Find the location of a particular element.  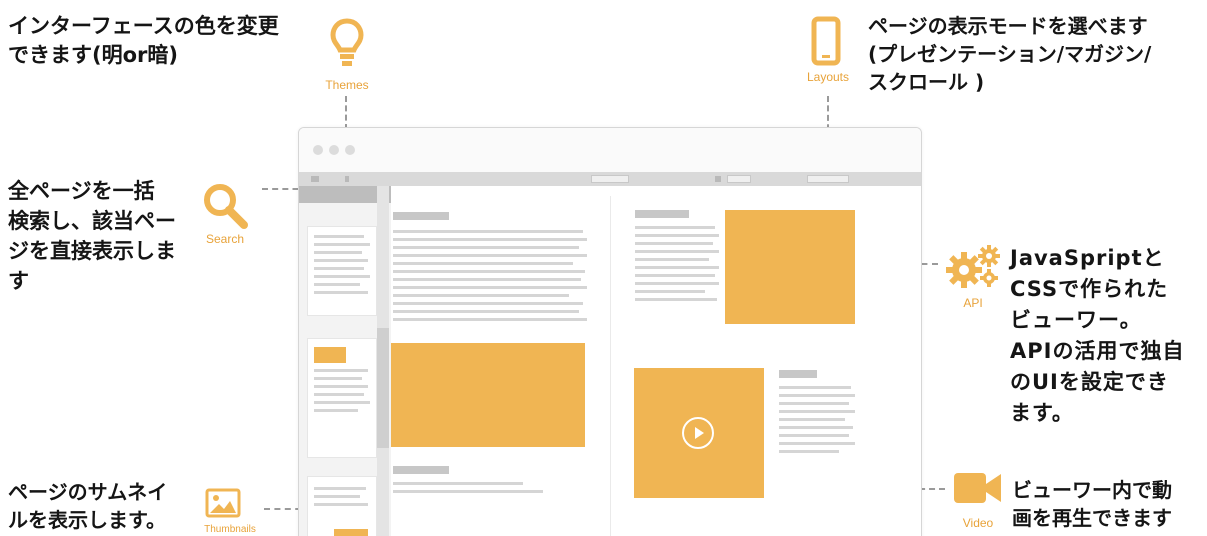

zoom-select is located at coordinates (739, 179).